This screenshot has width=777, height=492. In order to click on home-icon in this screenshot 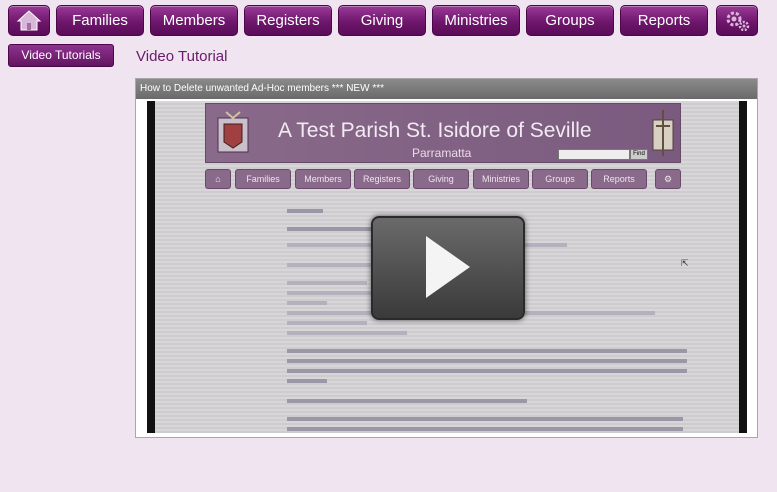, I will do `click(29, 20)`.